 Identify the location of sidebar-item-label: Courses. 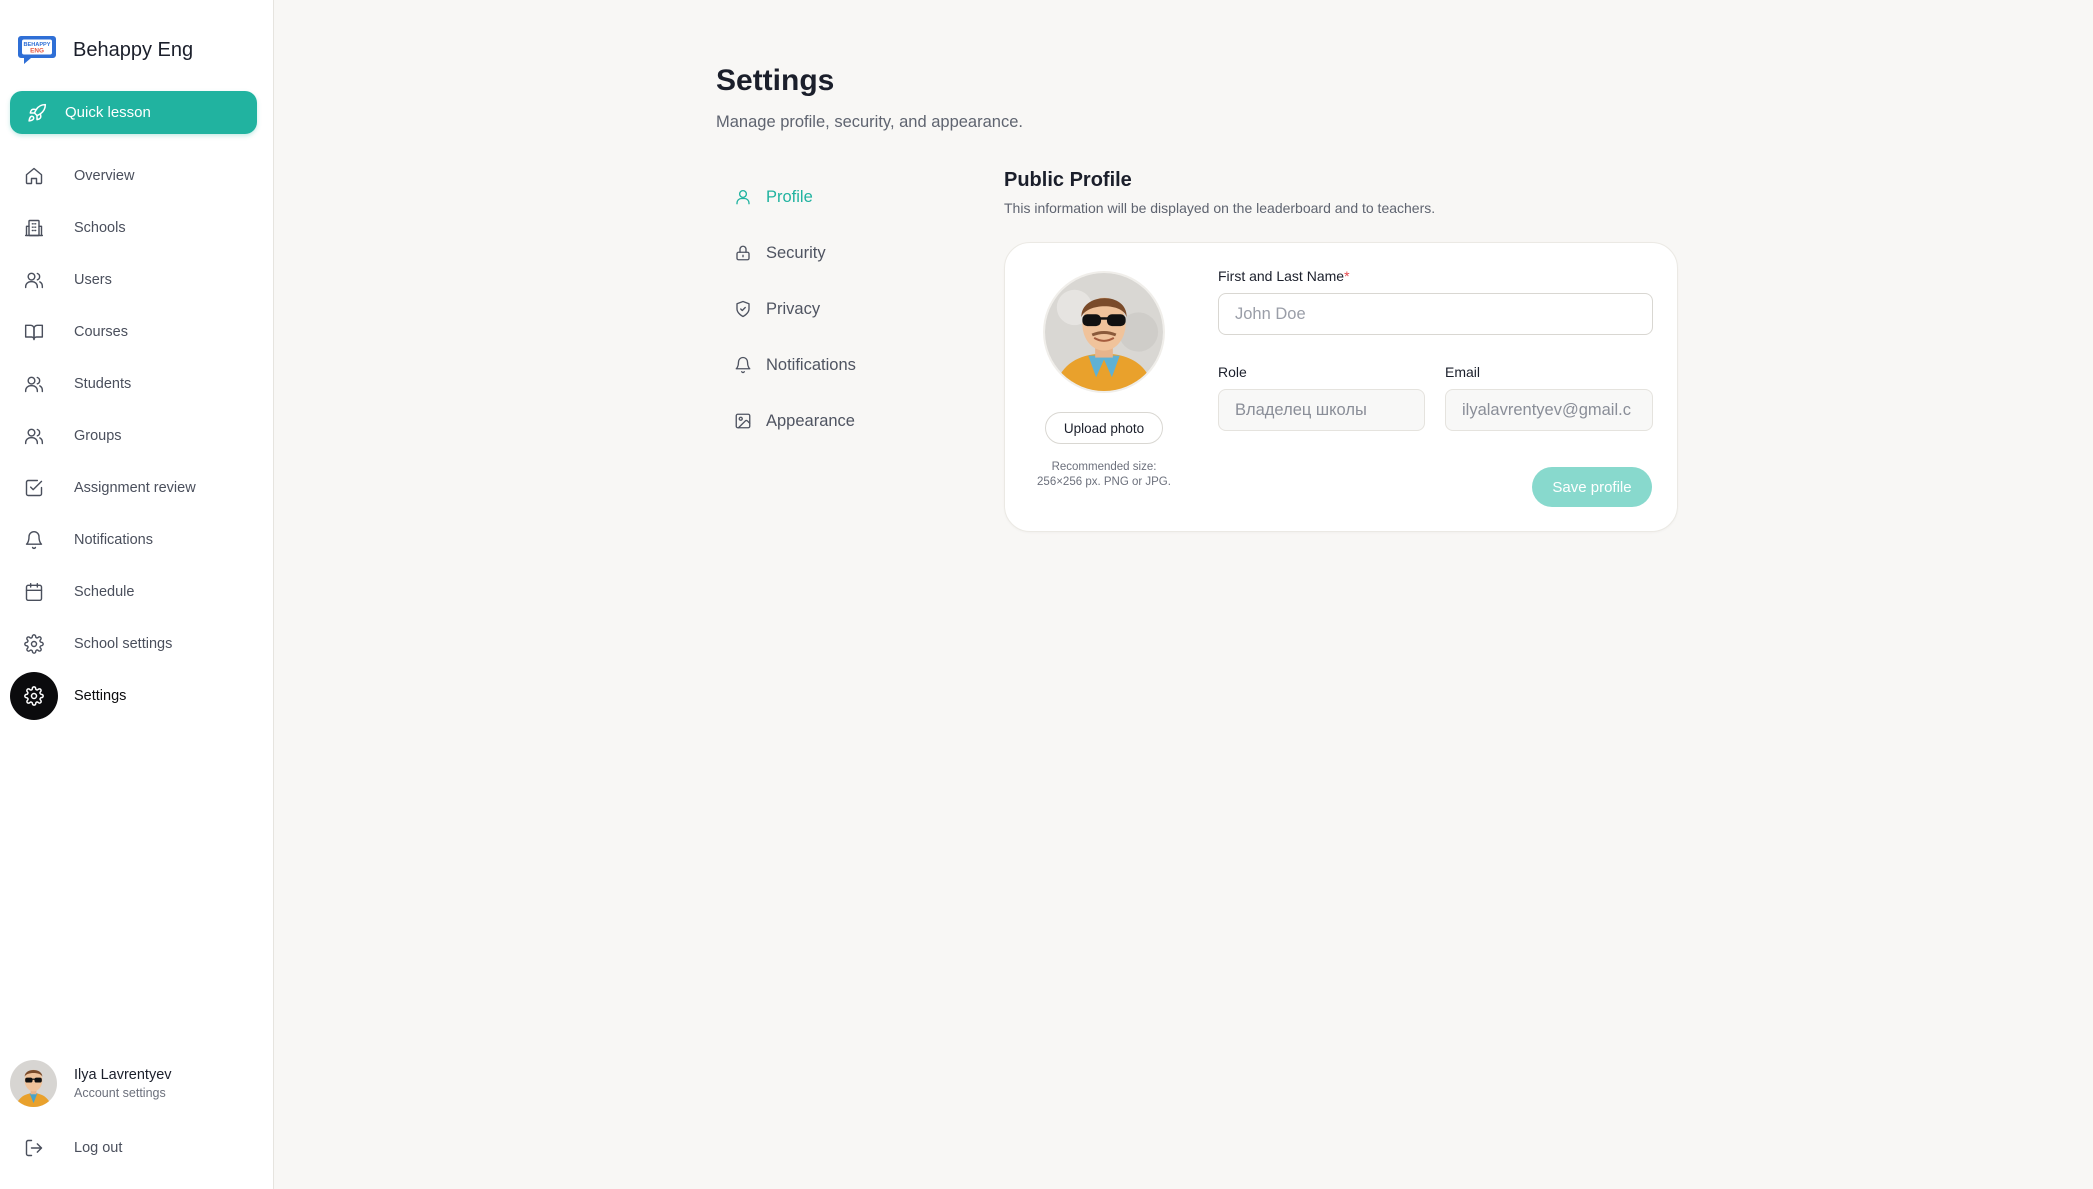
(101, 332).